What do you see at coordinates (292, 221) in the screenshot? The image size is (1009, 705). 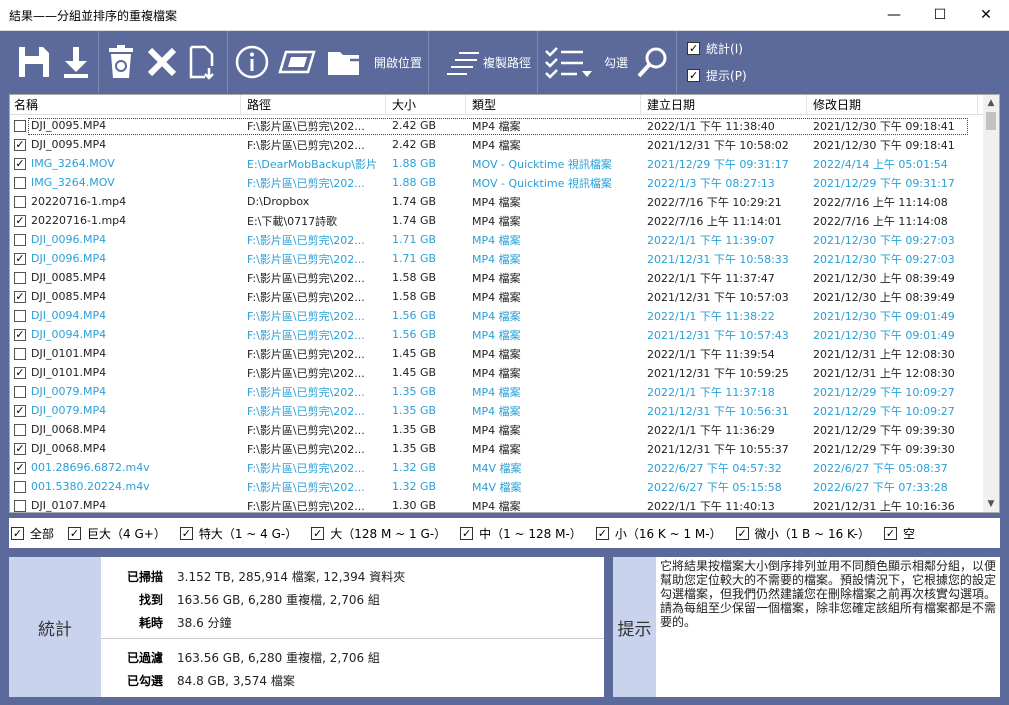 I see `file-path-cell: E:\下載\0717詩歌` at bounding box center [292, 221].